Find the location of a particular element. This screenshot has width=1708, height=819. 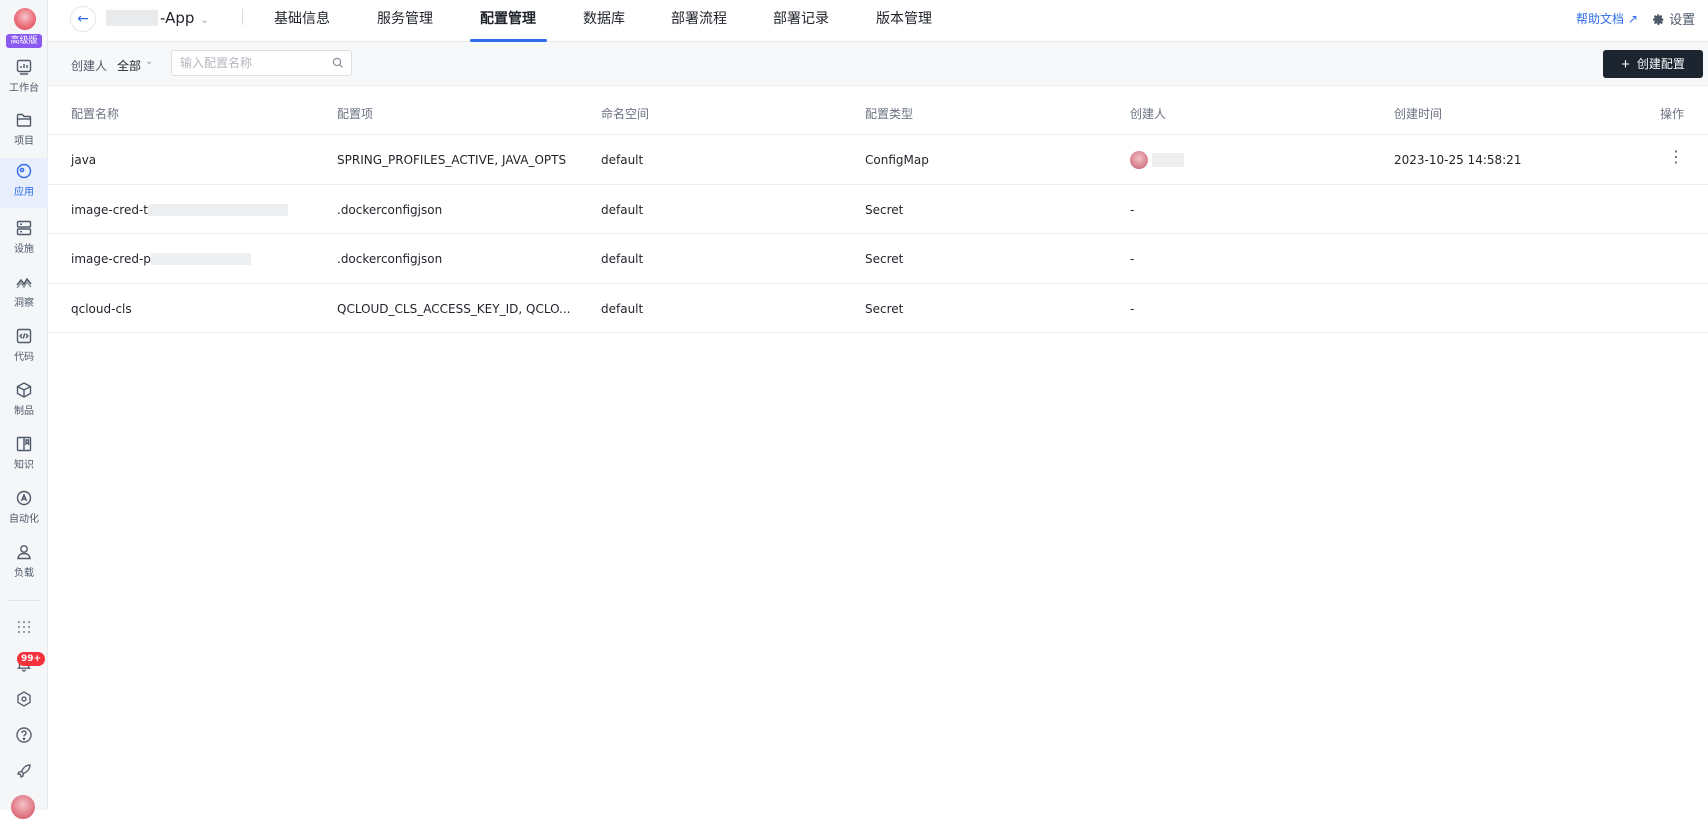

edition-tag: 高级版 is located at coordinates (24, 41).